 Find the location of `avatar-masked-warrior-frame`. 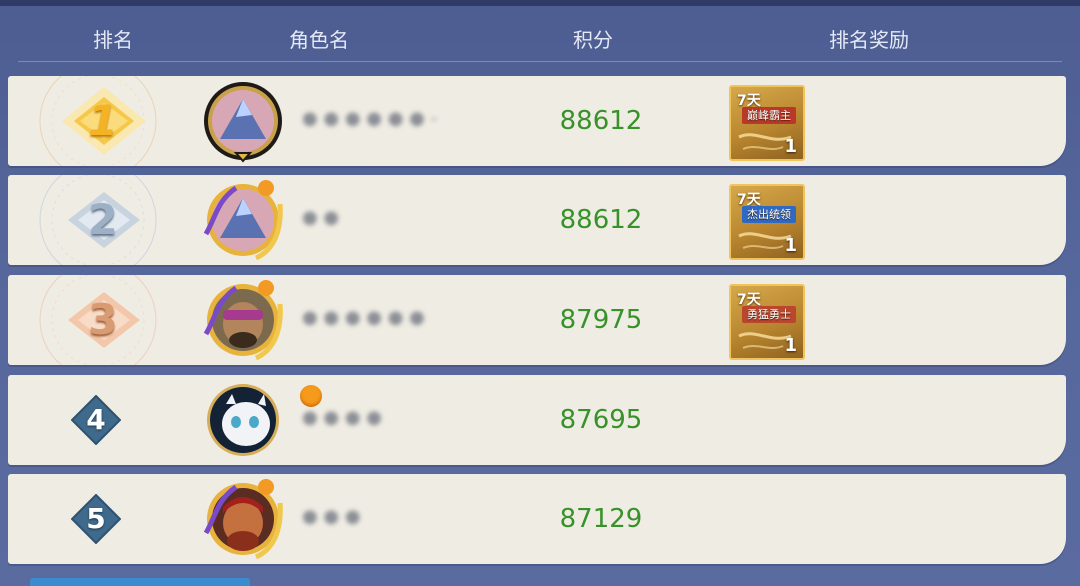

avatar-masked-warrior-frame is located at coordinates (246, 321).